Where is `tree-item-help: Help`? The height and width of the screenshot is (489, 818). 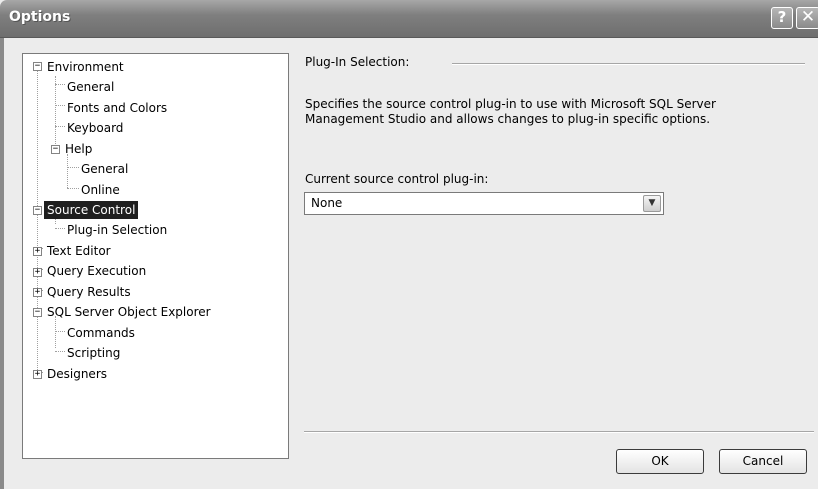 tree-item-help: Help is located at coordinates (78, 149).